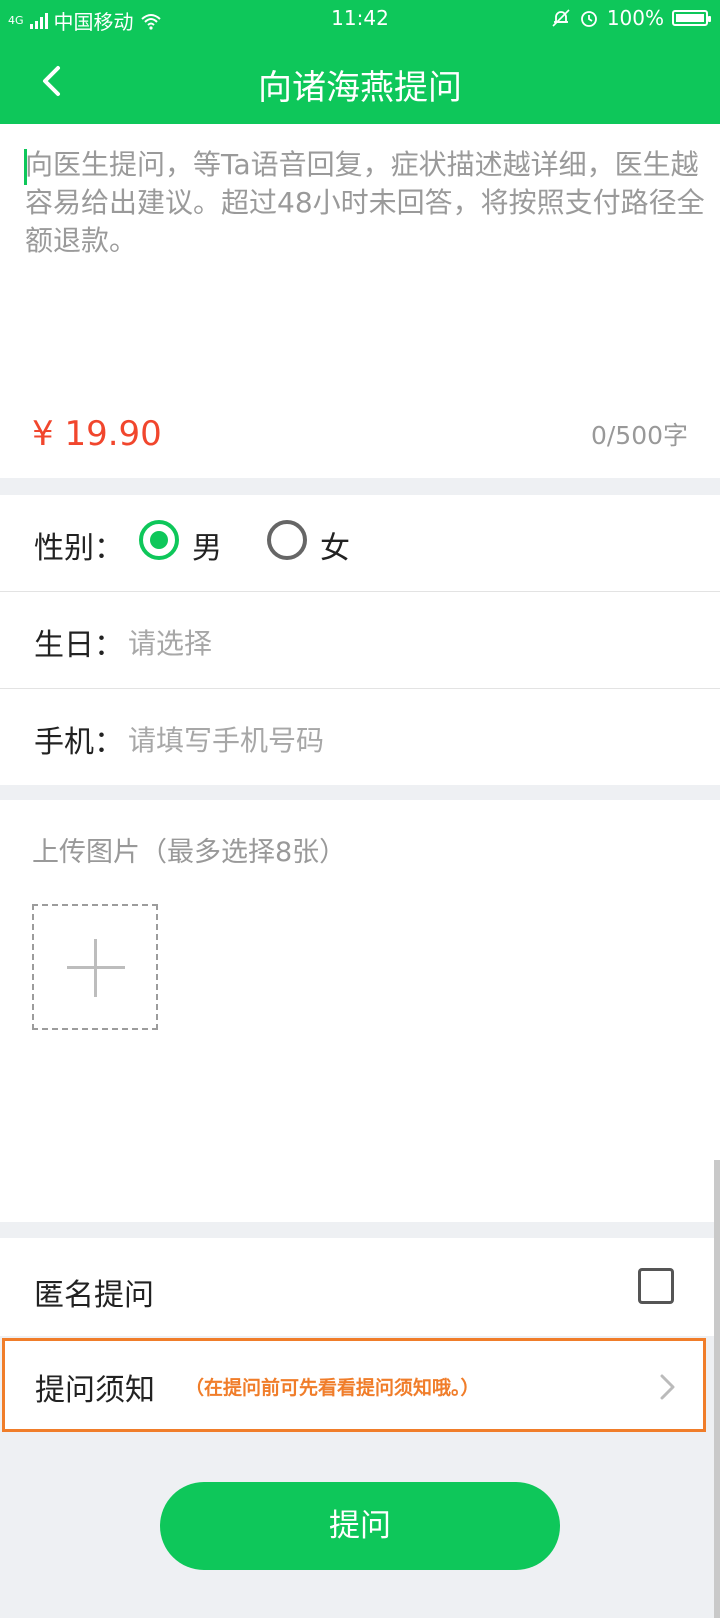 The image size is (720, 1618). Describe the element at coordinates (226, 739) in the screenshot. I see `phone-input: 请填写手机号码` at that location.